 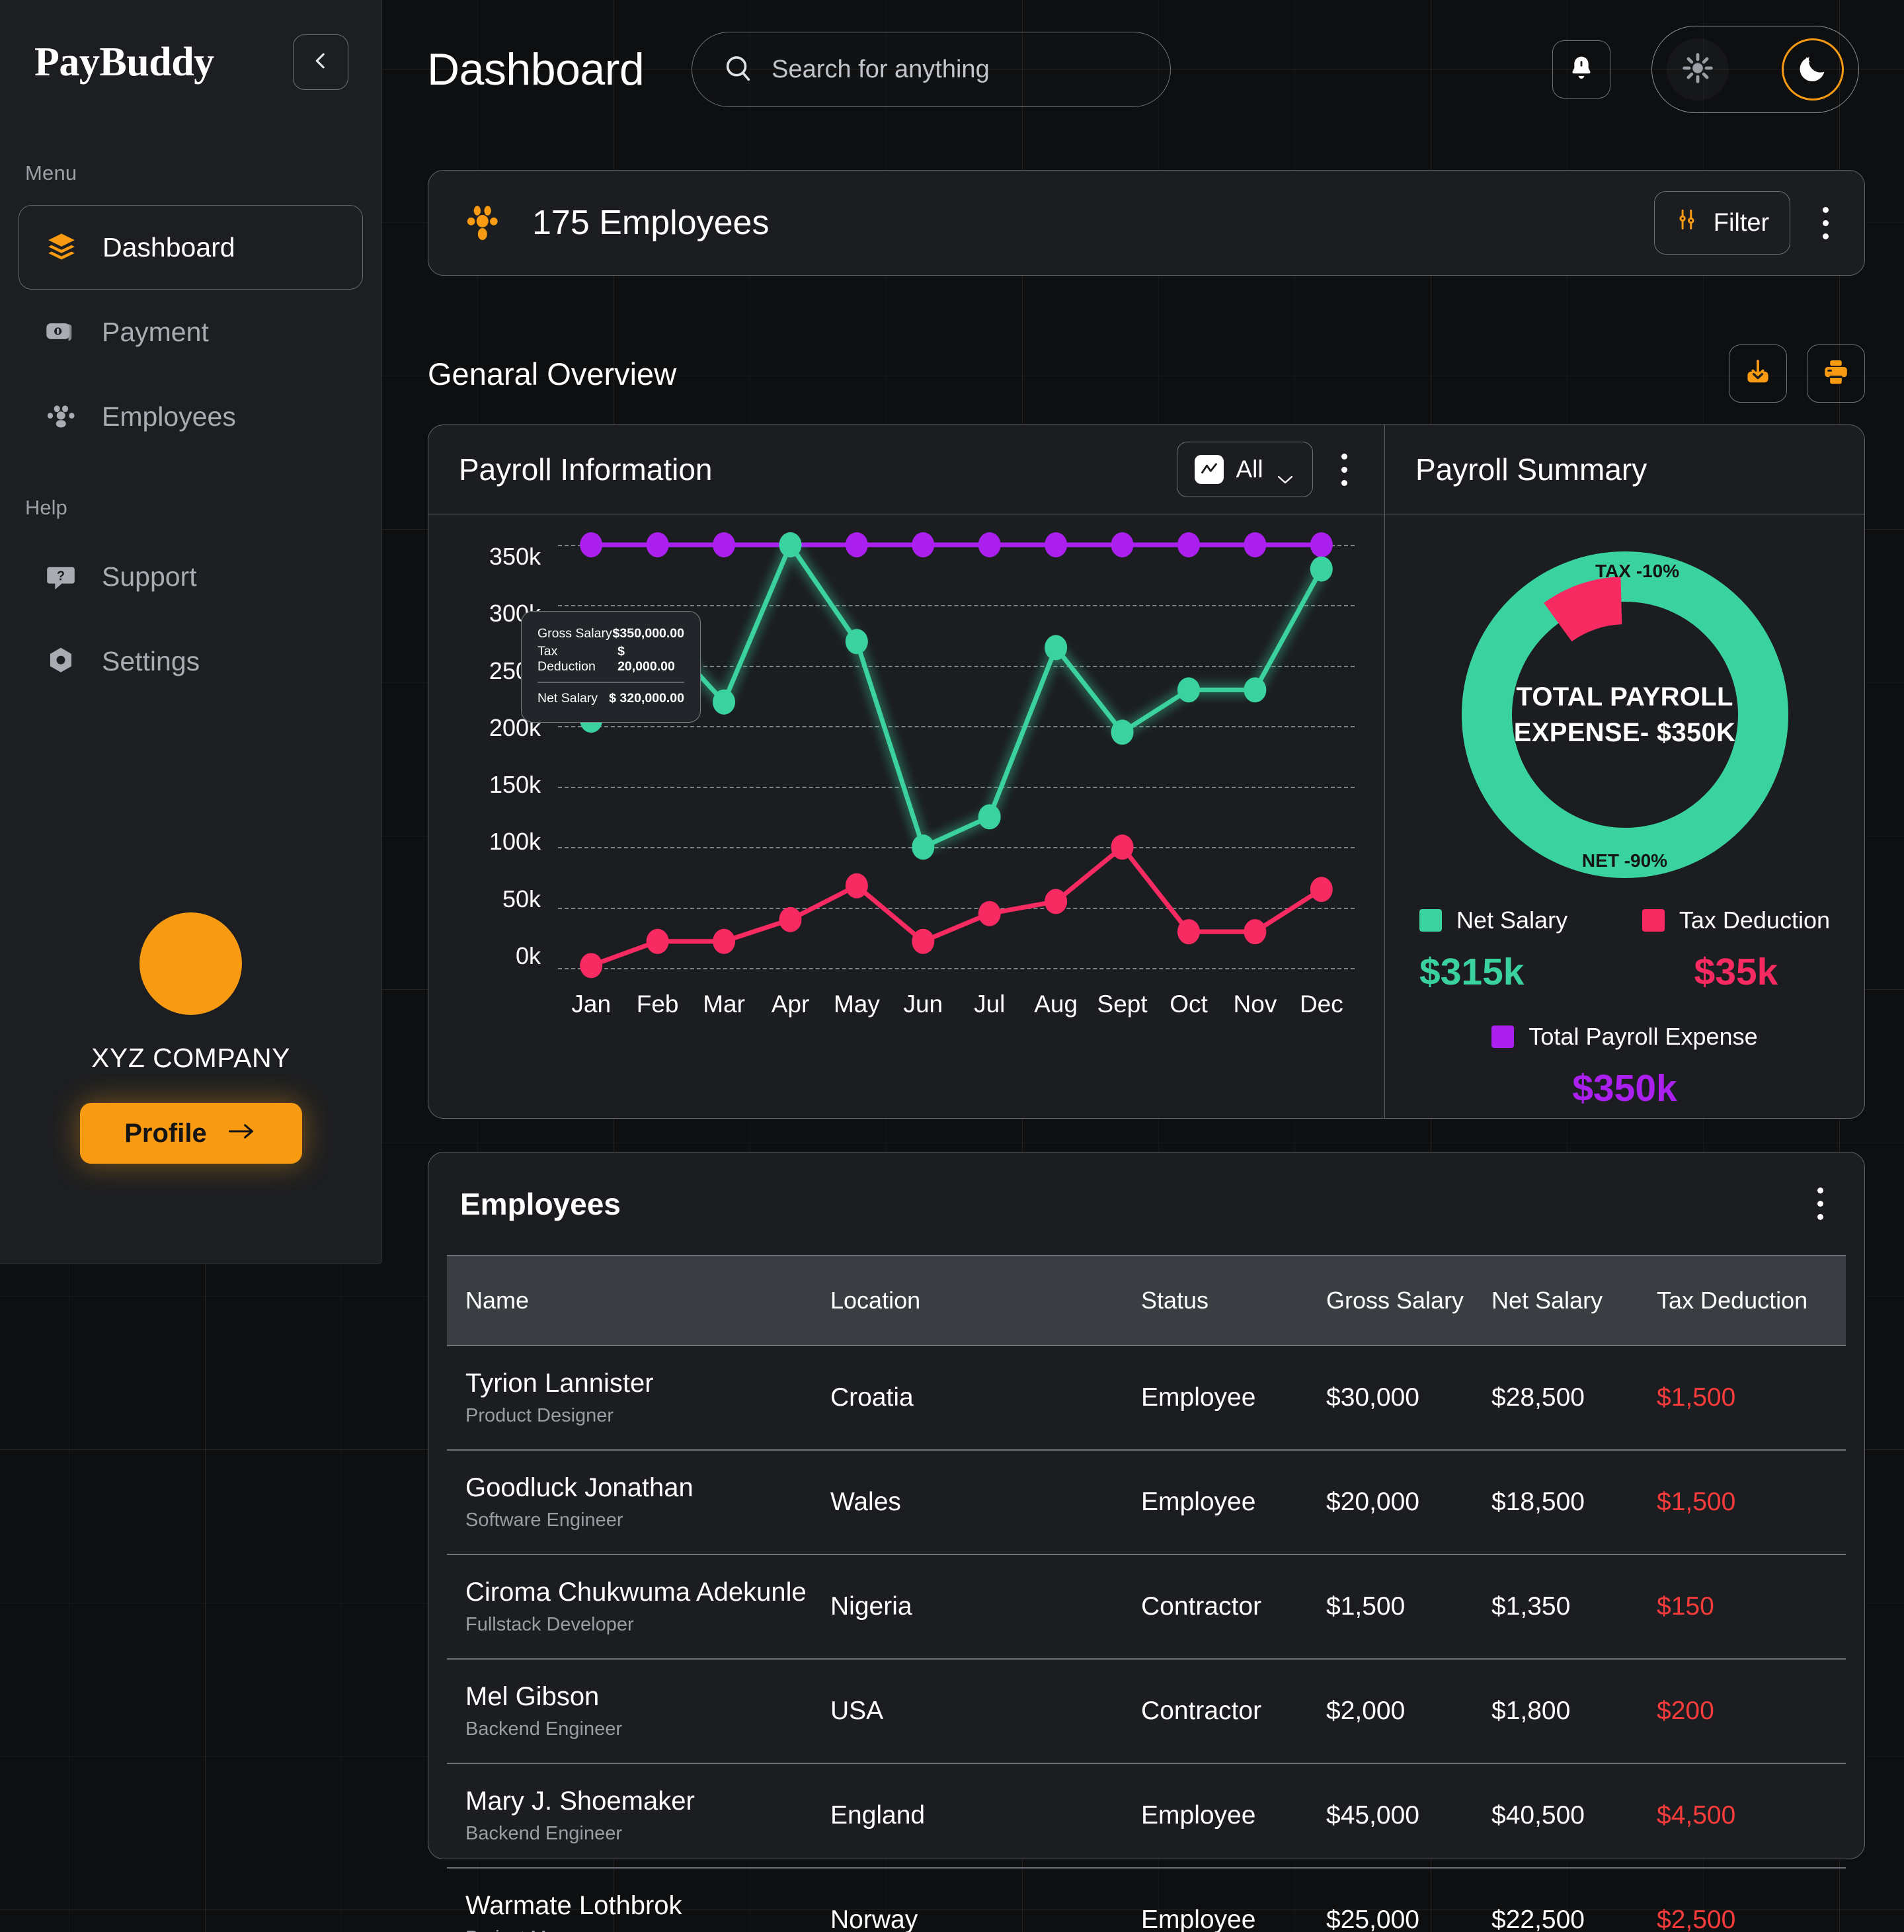 I want to click on sidebar-item-payment: Payment, so click(x=191, y=332).